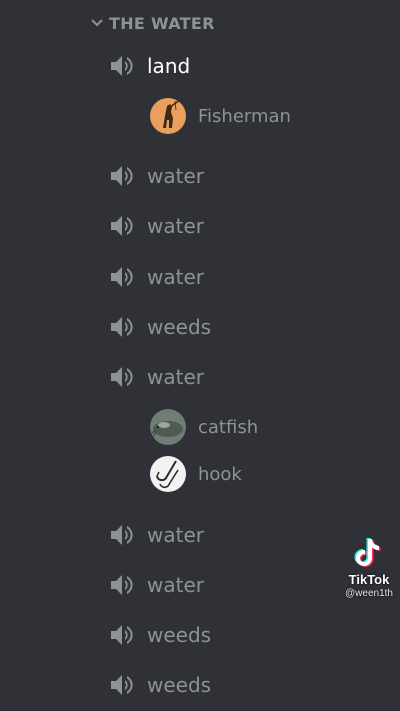  I want to click on tiktok-handle: @ween1th, so click(369, 593).